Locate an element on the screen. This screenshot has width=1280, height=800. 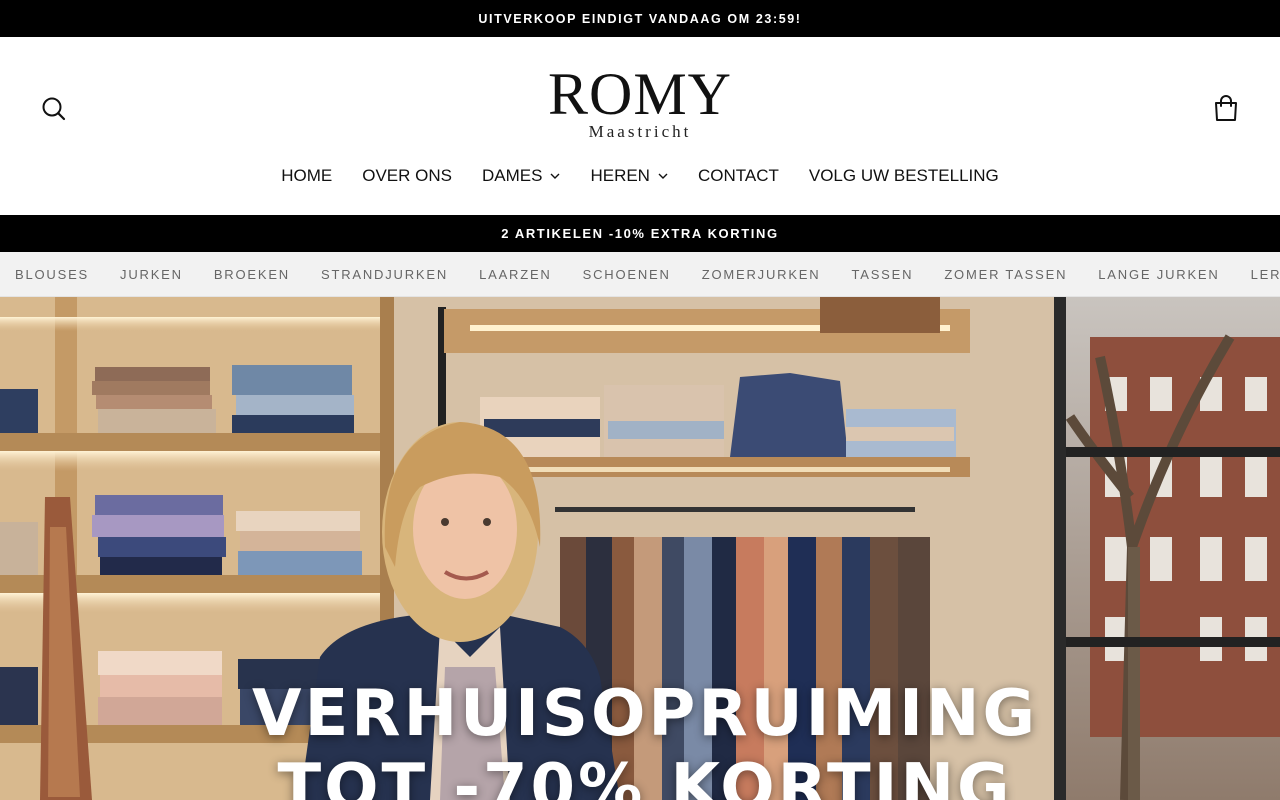
category-link-lange-jurken: LANGE JURKEN is located at coordinates (1158, 274).